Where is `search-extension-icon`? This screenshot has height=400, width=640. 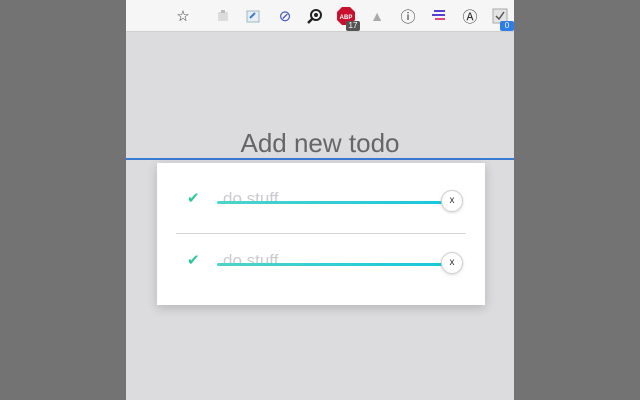
search-extension-icon is located at coordinates (315, 16).